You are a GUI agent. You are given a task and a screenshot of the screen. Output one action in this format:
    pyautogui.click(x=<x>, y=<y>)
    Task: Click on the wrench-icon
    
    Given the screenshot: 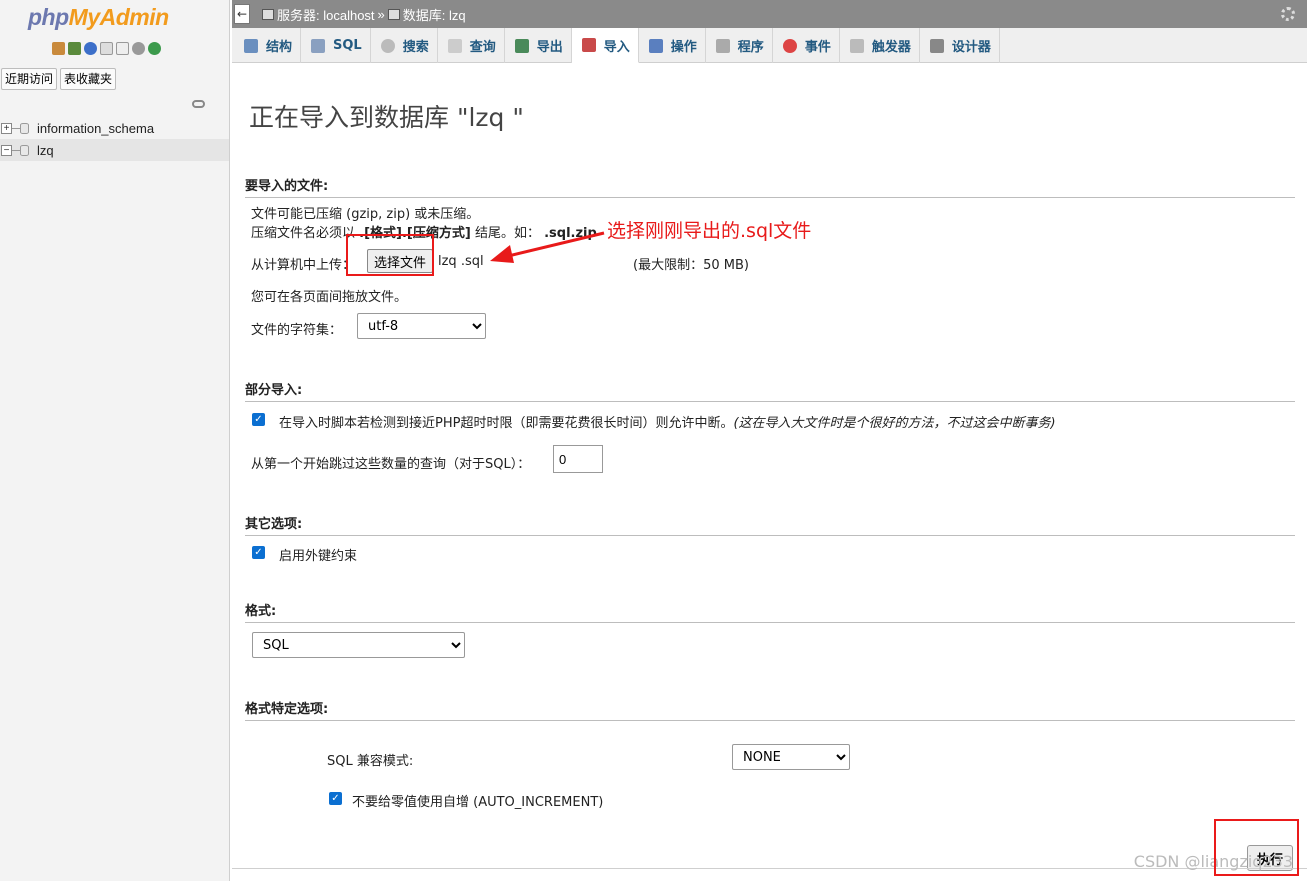 What is the action you would take?
    pyautogui.click(x=655, y=45)
    